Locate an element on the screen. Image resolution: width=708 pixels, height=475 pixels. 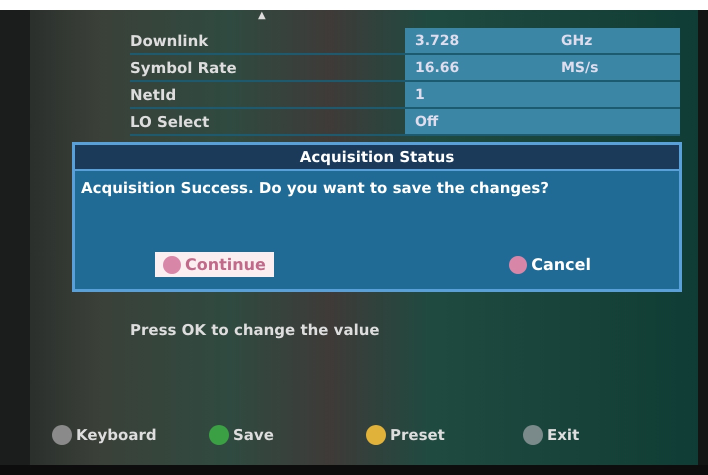
setting-value-field: Off is located at coordinates (542, 121).